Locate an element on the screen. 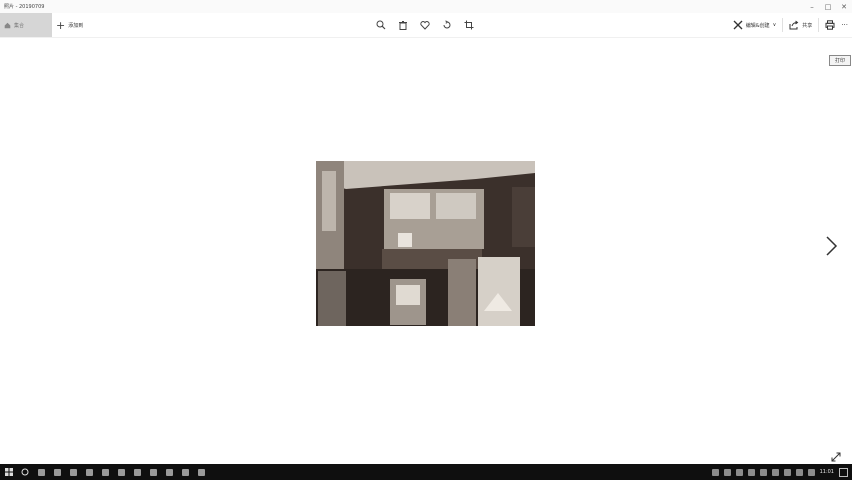 The image size is (852, 480). browser-icon is located at coordinates (57, 472).